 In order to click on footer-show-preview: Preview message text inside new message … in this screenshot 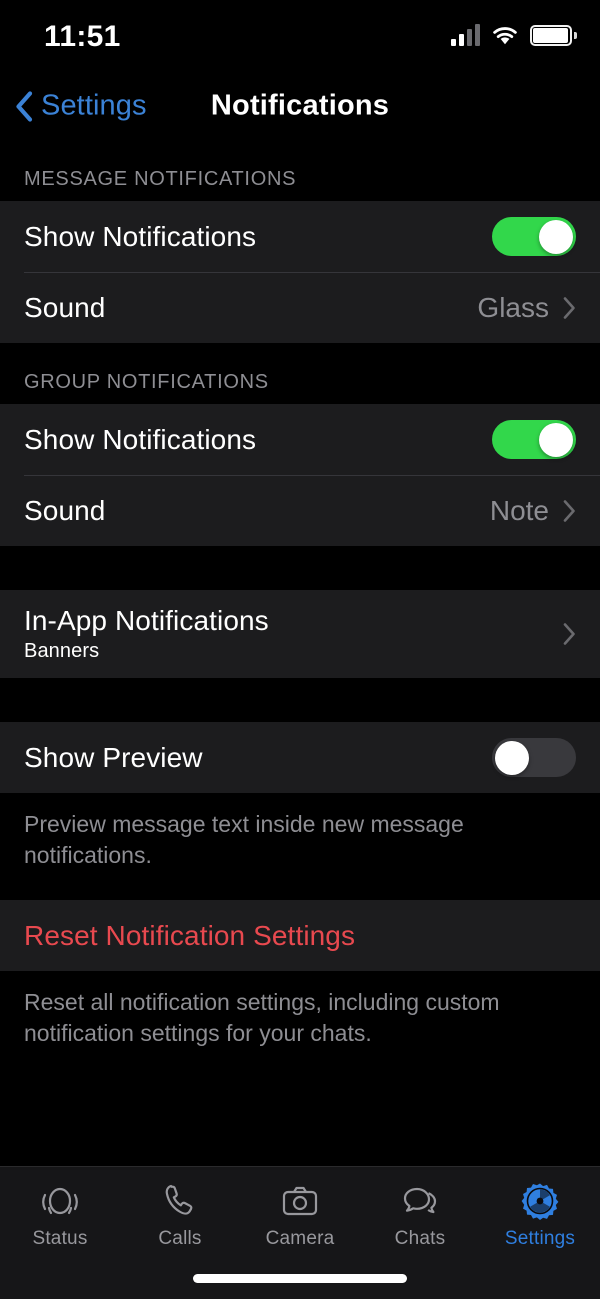, I will do `click(300, 832)`.